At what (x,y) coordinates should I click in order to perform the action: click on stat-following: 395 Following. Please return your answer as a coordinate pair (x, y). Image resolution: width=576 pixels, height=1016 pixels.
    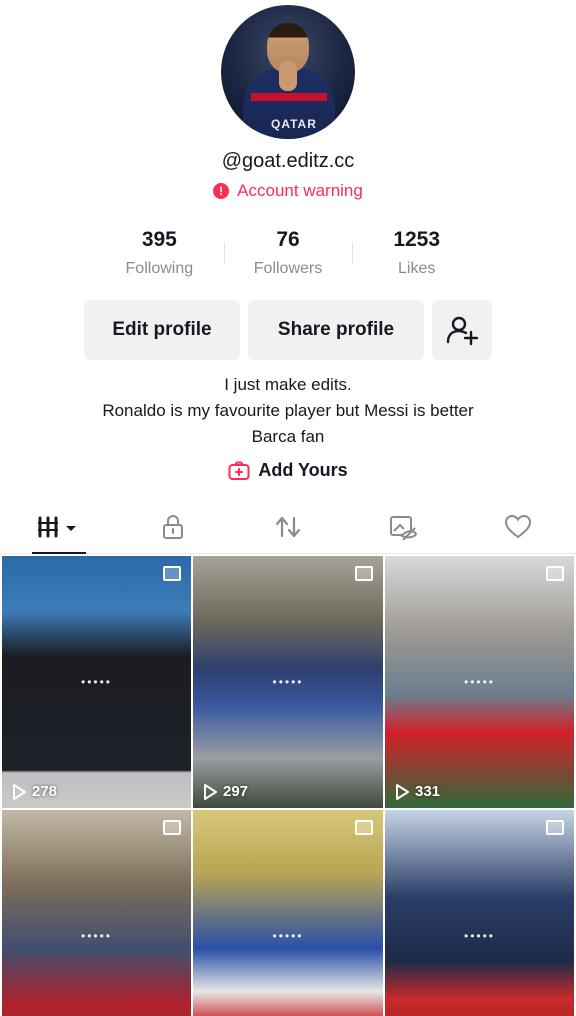
    Looking at the image, I should click on (159, 256).